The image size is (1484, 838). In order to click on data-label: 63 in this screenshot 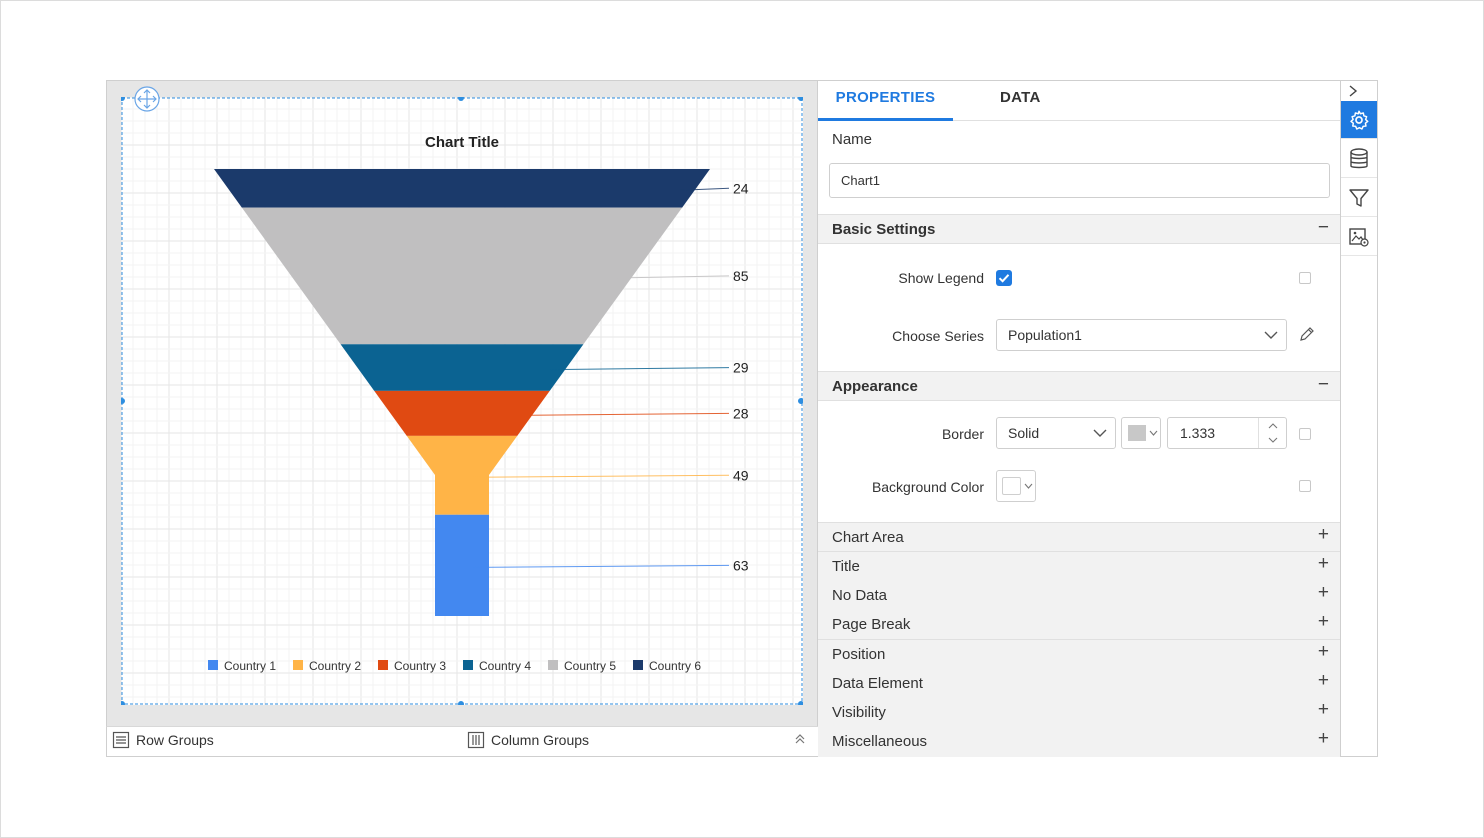, I will do `click(741, 565)`.